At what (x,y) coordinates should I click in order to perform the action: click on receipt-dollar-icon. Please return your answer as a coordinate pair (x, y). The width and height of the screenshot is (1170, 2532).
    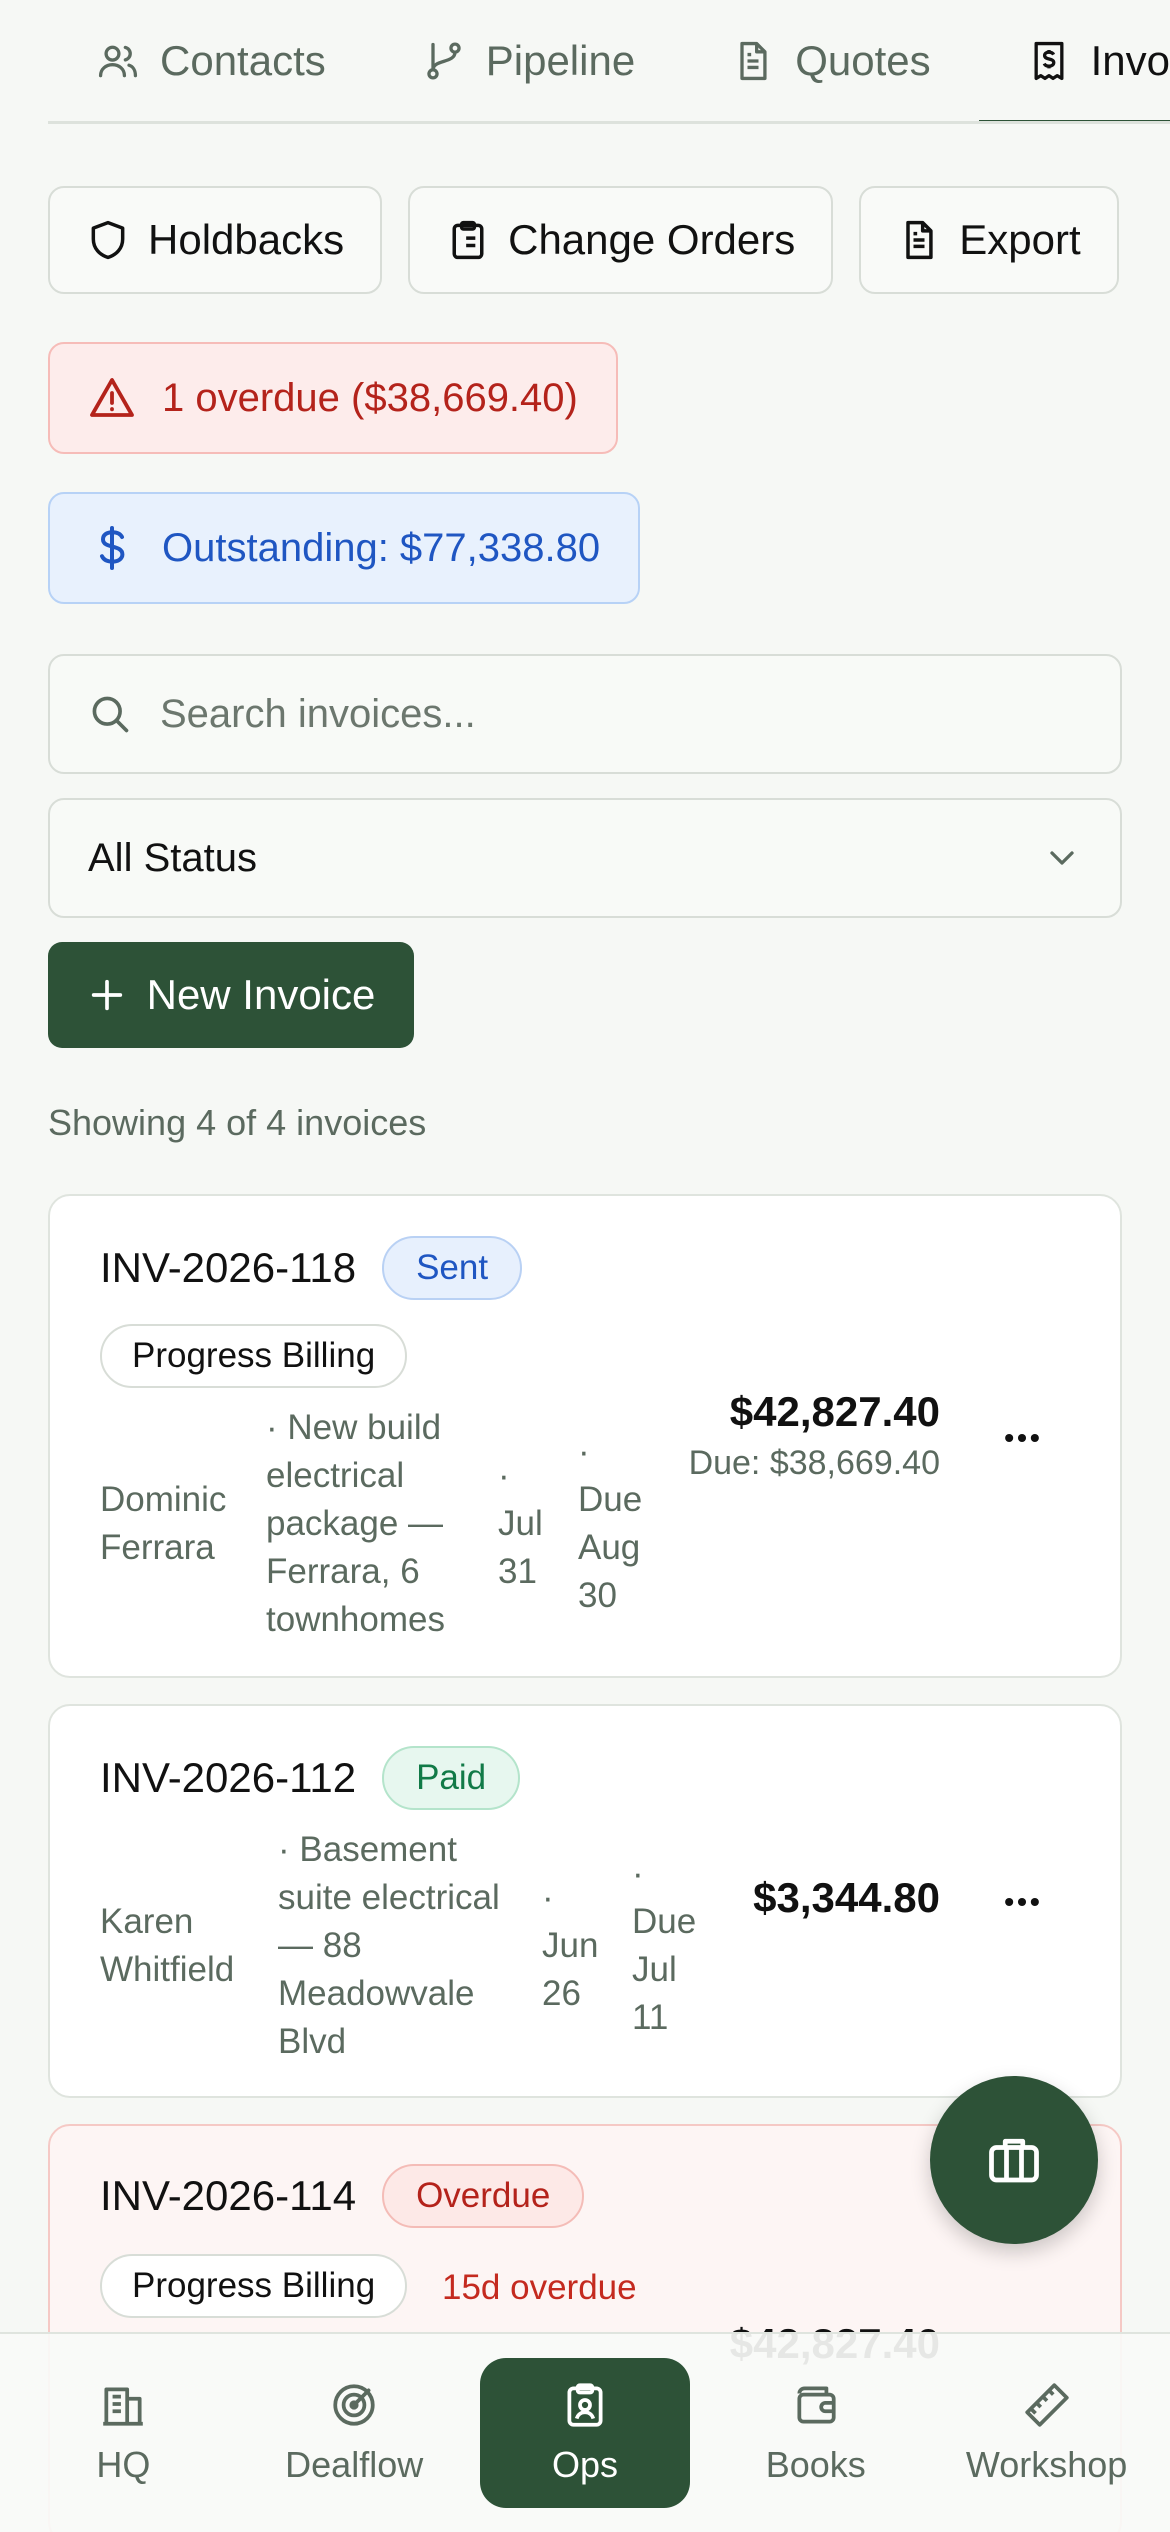
    Looking at the image, I should click on (1049, 60).